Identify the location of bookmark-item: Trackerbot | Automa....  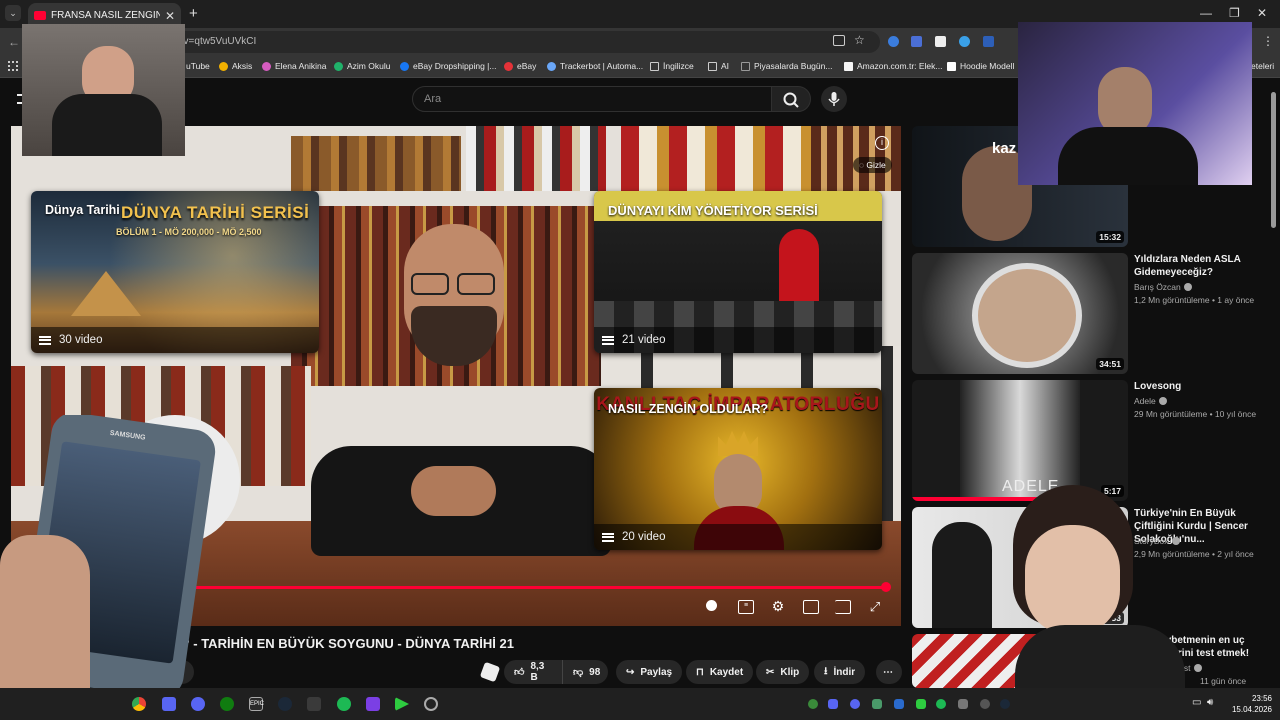
(595, 66).